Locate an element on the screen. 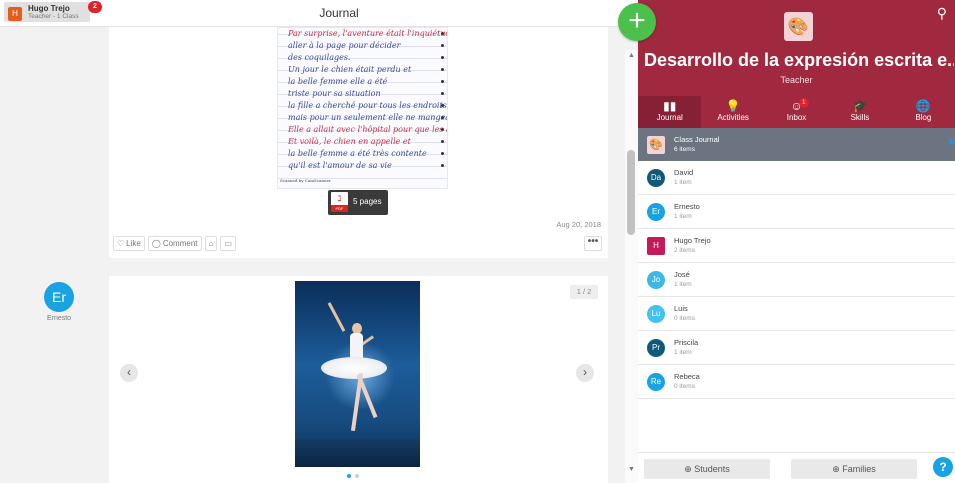 This screenshot has width=955, height=483. student-row: H Hugo Trejo 2 items is located at coordinates (796, 246).